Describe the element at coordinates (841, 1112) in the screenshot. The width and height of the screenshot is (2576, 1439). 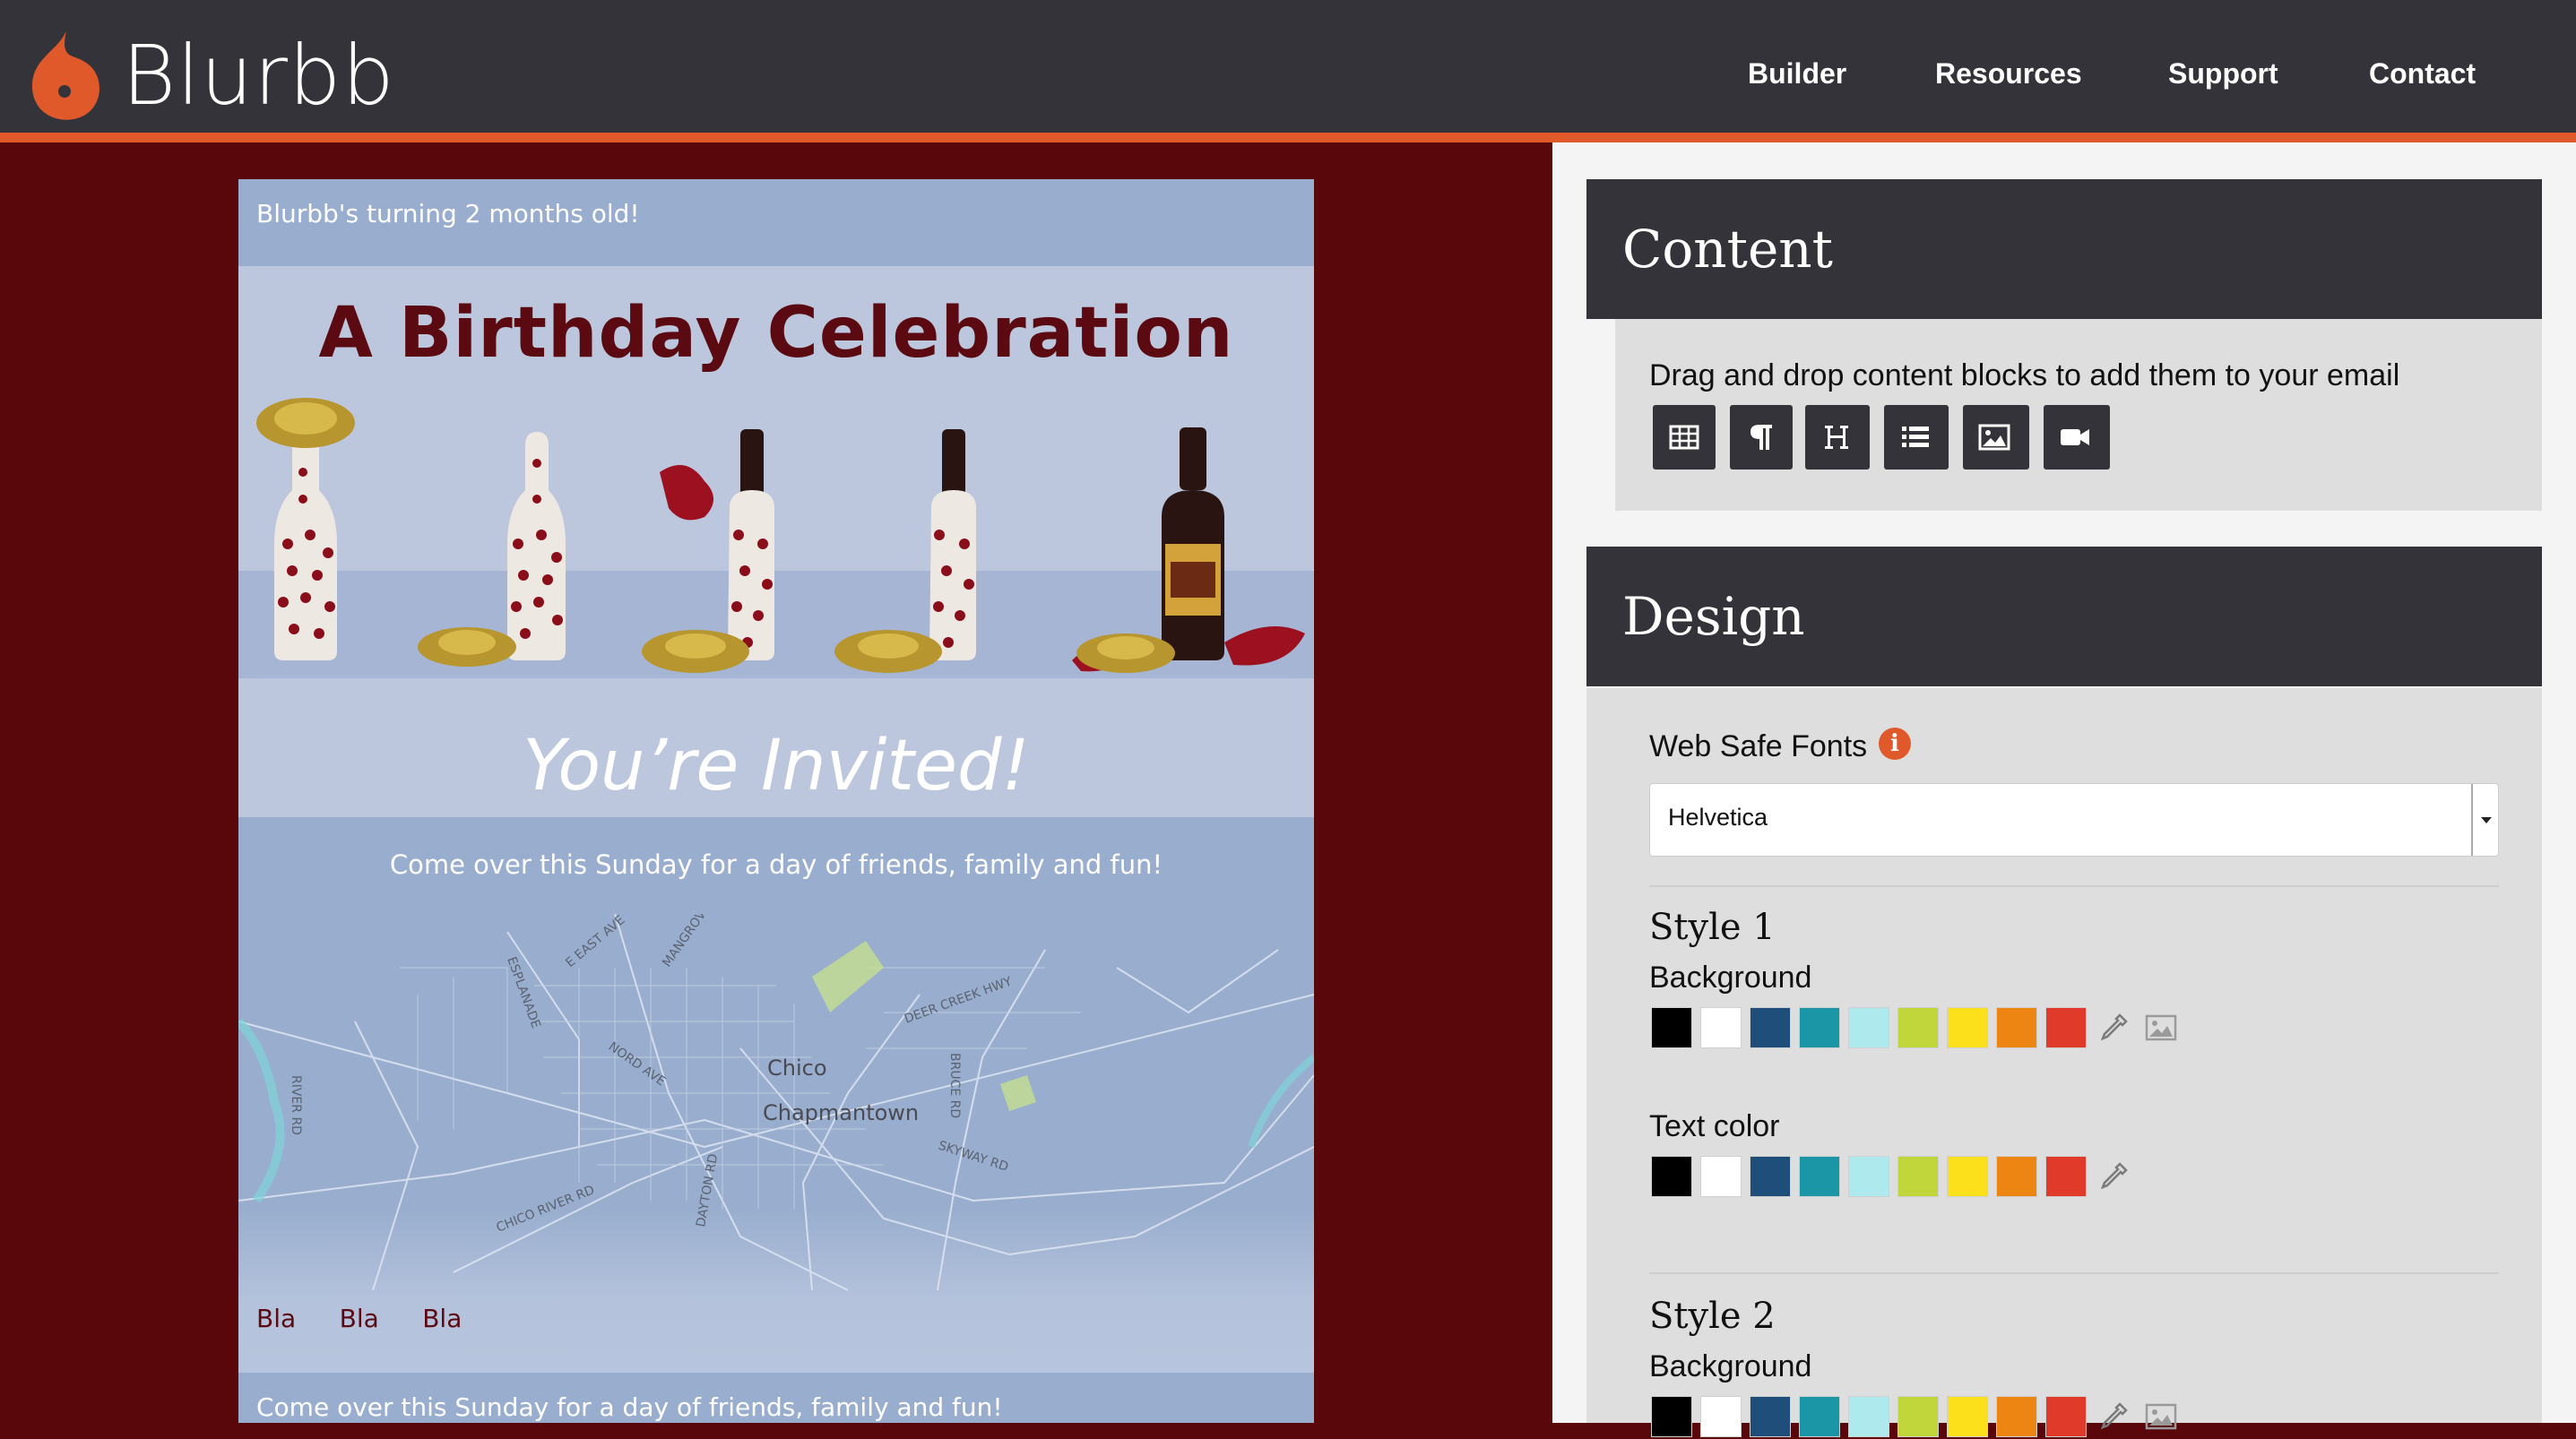
I see `map-label-chapmantown: Chapmantown` at that location.